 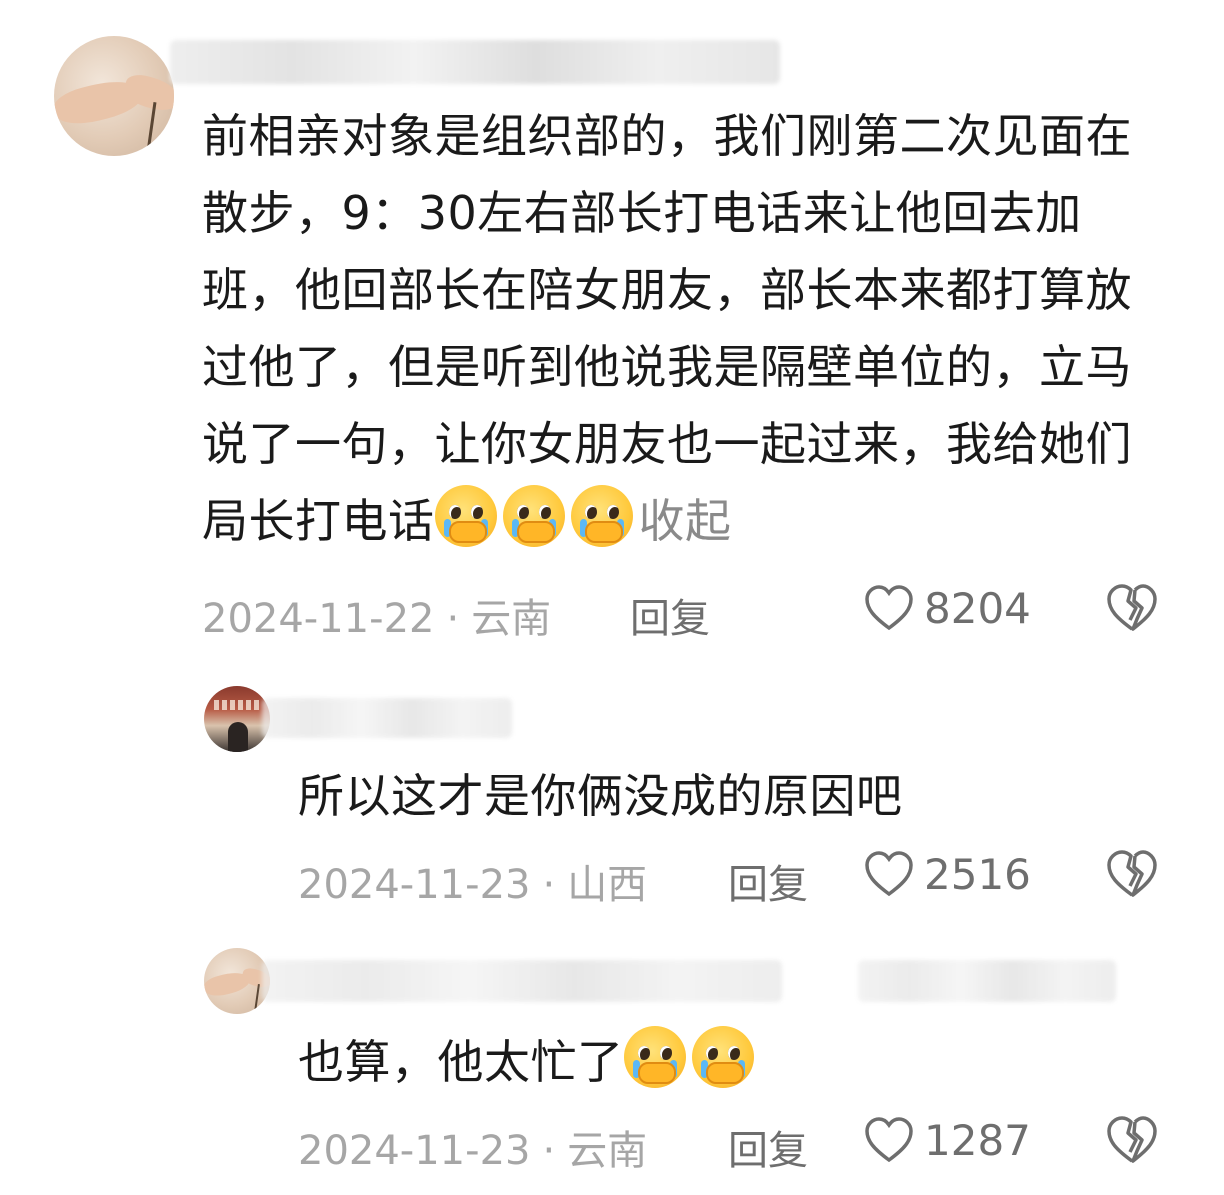 What do you see at coordinates (600, 796) in the screenshot?
I see `reply-text-content: 所以这才是你俩没成的原因吧` at bounding box center [600, 796].